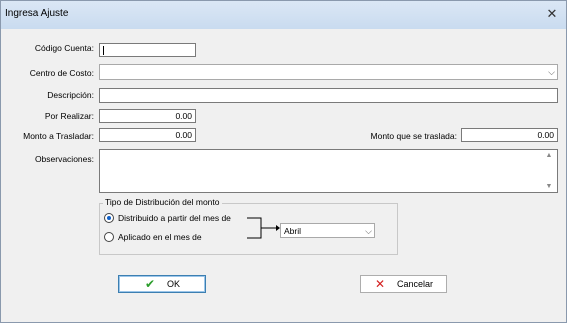 This screenshot has height=323, width=567. What do you see at coordinates (549, 155) in the screenshot?
I see `scroll-up-icon: ▲` at bounding box center [549, 155].